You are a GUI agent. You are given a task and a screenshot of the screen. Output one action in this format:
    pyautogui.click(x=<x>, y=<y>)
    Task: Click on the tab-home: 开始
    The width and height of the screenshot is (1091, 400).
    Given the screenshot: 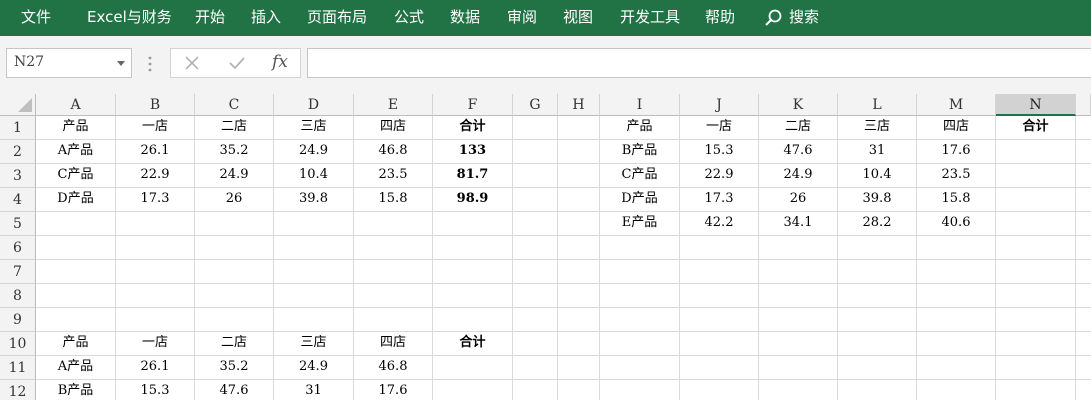 What is the action you would take?
    pyautogui.click(x=210, y=18)
    